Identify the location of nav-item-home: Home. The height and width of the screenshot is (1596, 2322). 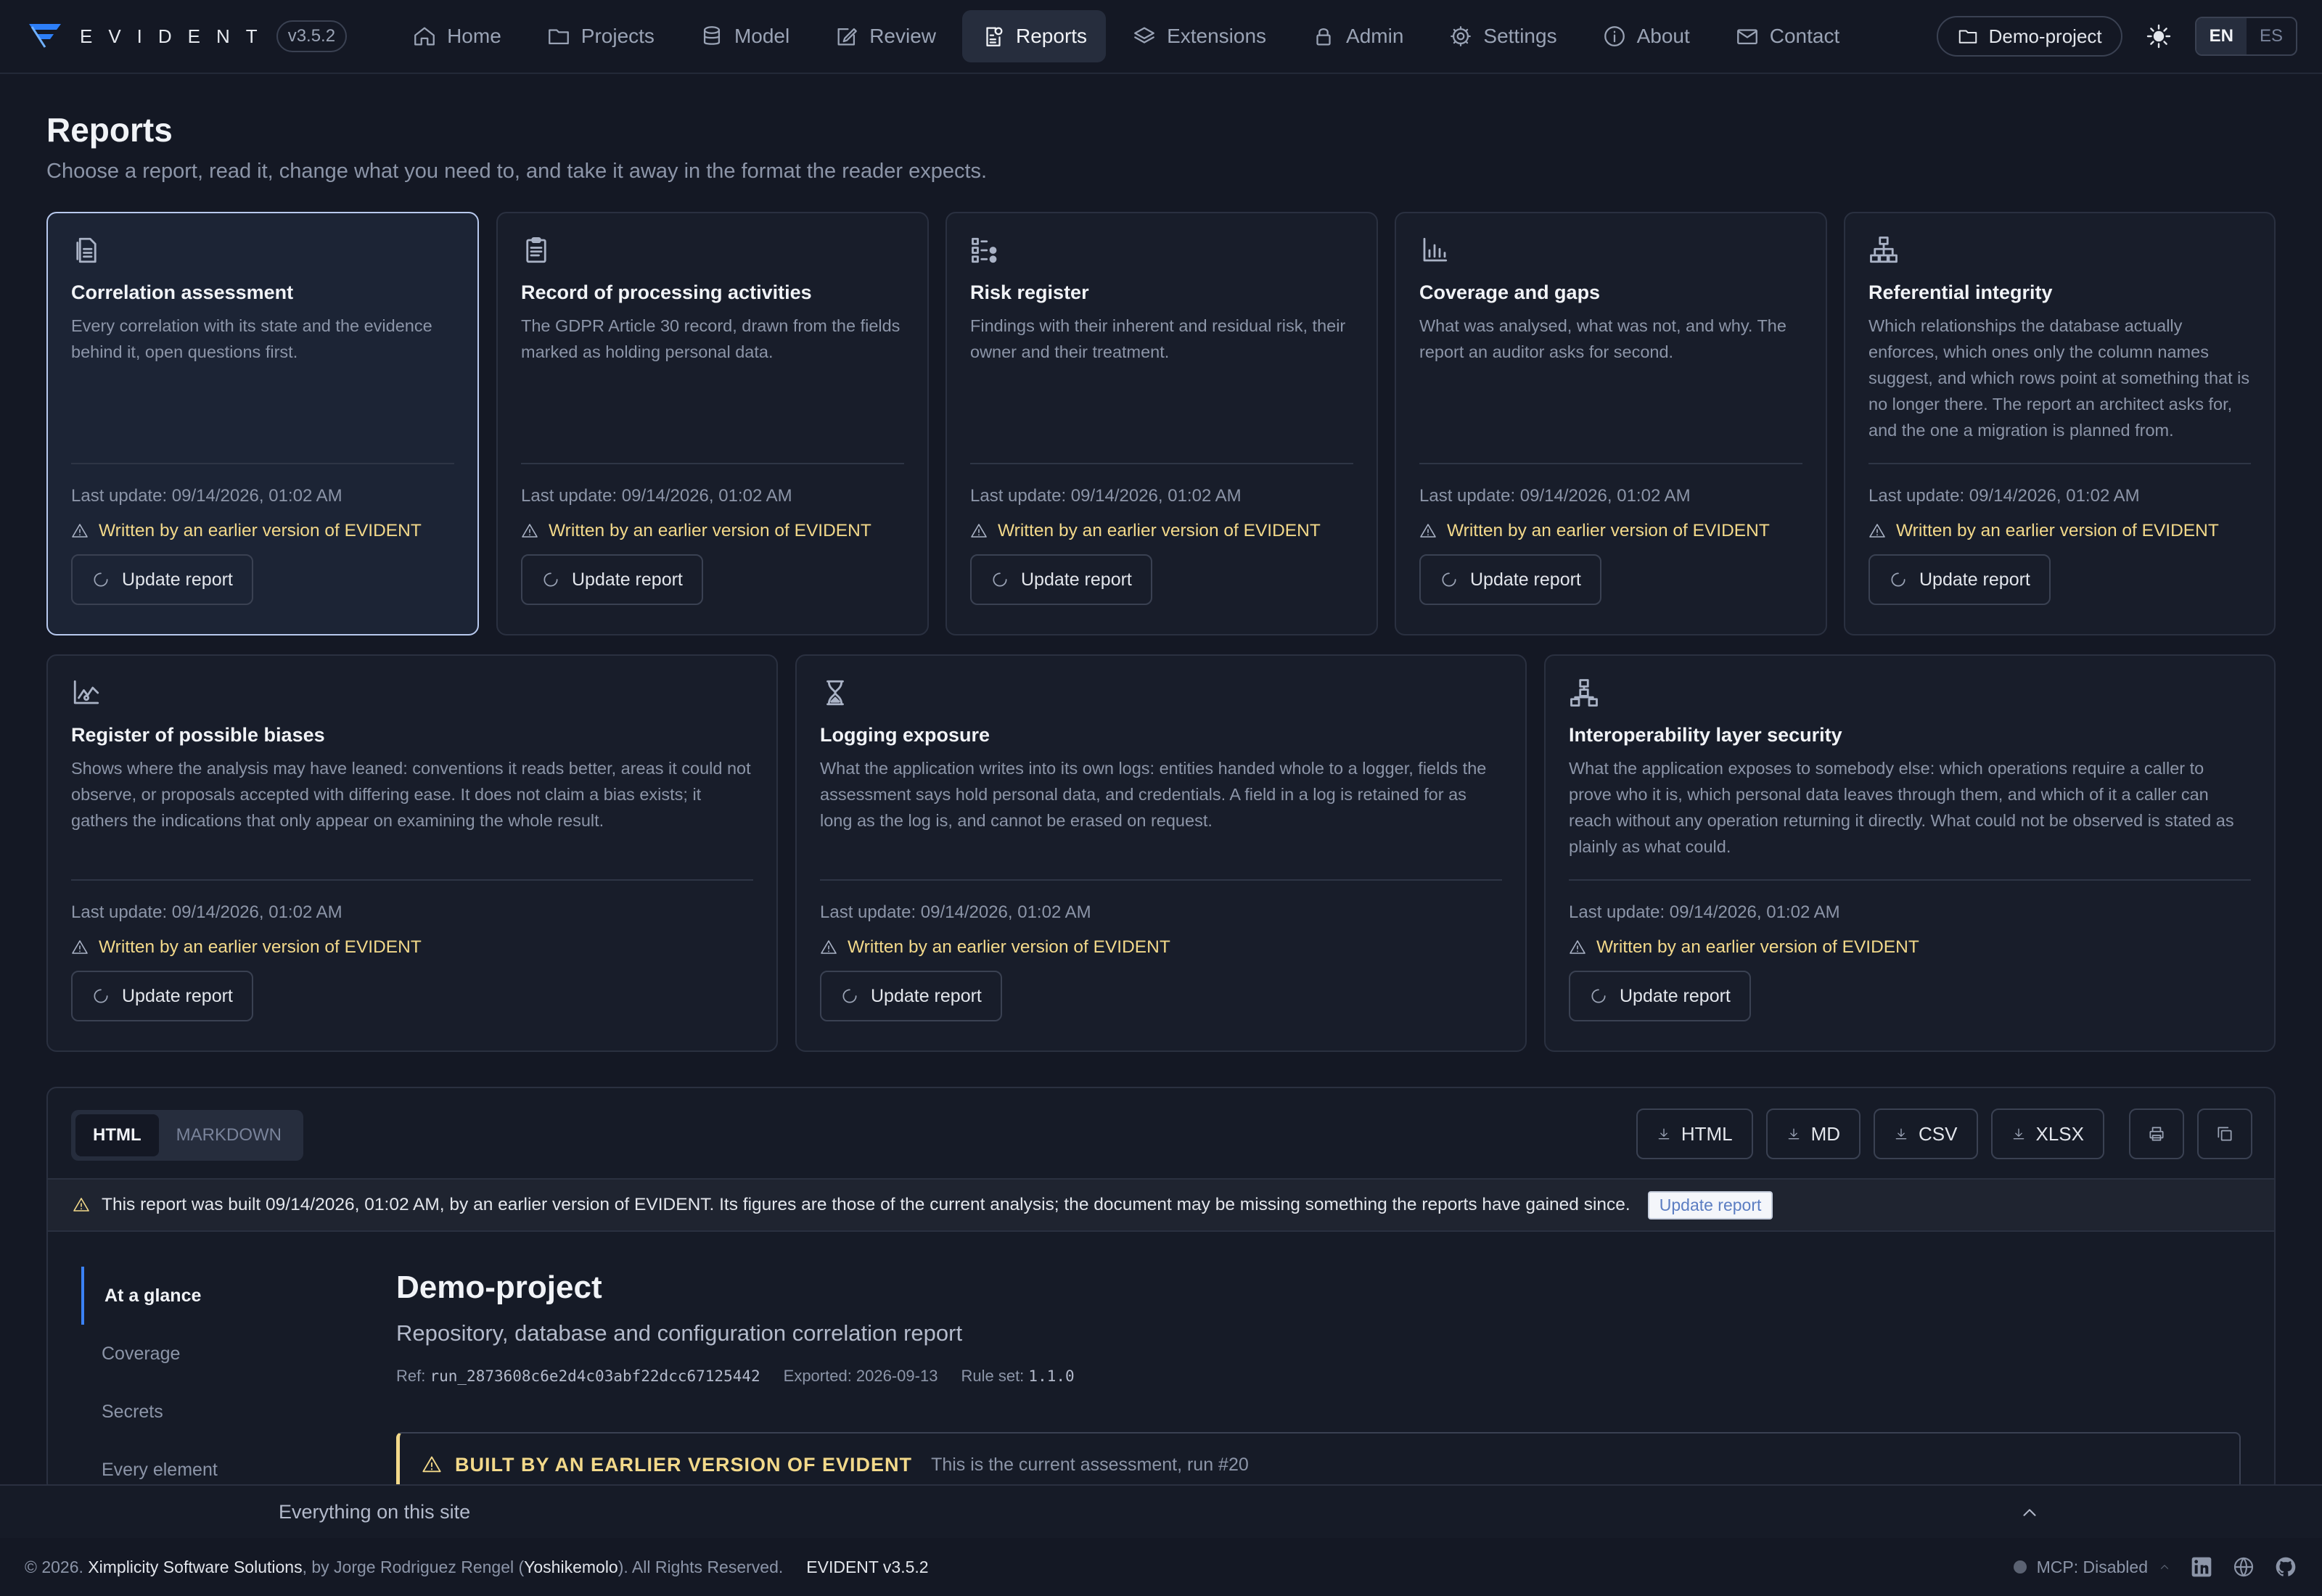
(456, 36).